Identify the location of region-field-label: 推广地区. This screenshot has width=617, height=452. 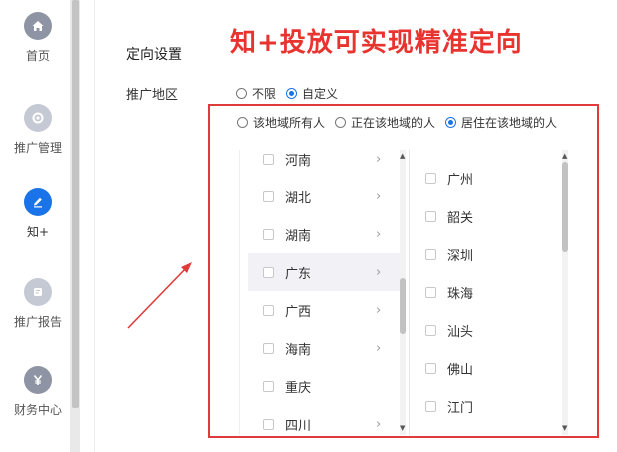
(152, 95).